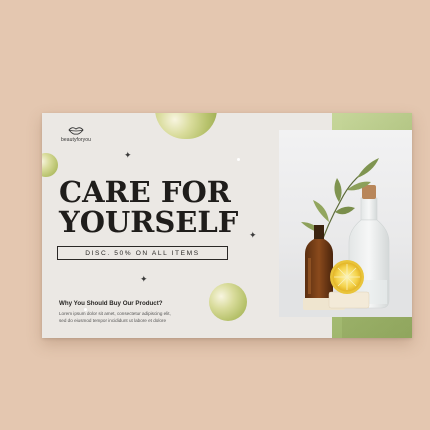 This screenshot has height=430, width=430. I want to click on headline-line-1: CARE FOR, so click(145, 192).